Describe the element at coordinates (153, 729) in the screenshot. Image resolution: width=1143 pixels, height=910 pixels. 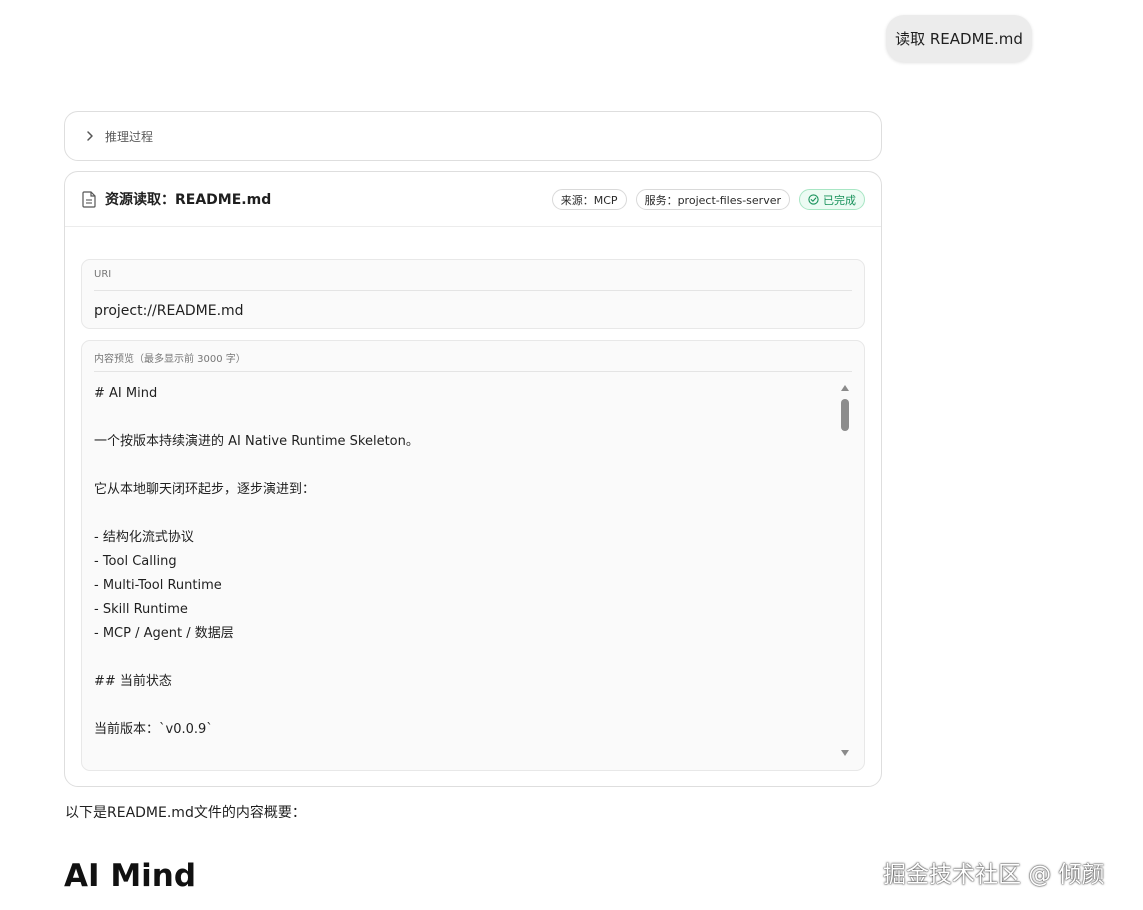
I see `preview-line: 当前版本：`v0.0.9`` at that location.